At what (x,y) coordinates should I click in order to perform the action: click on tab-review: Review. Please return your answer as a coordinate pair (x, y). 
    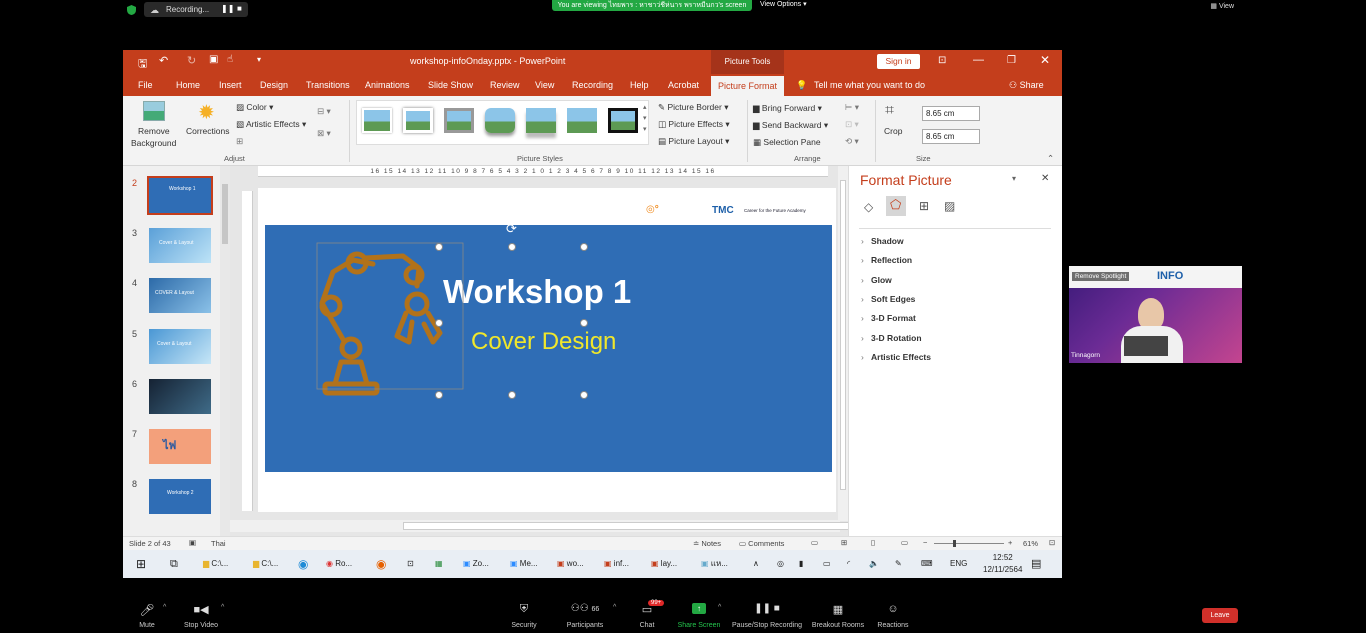
    Looking at the image, I should click on (505, 85).